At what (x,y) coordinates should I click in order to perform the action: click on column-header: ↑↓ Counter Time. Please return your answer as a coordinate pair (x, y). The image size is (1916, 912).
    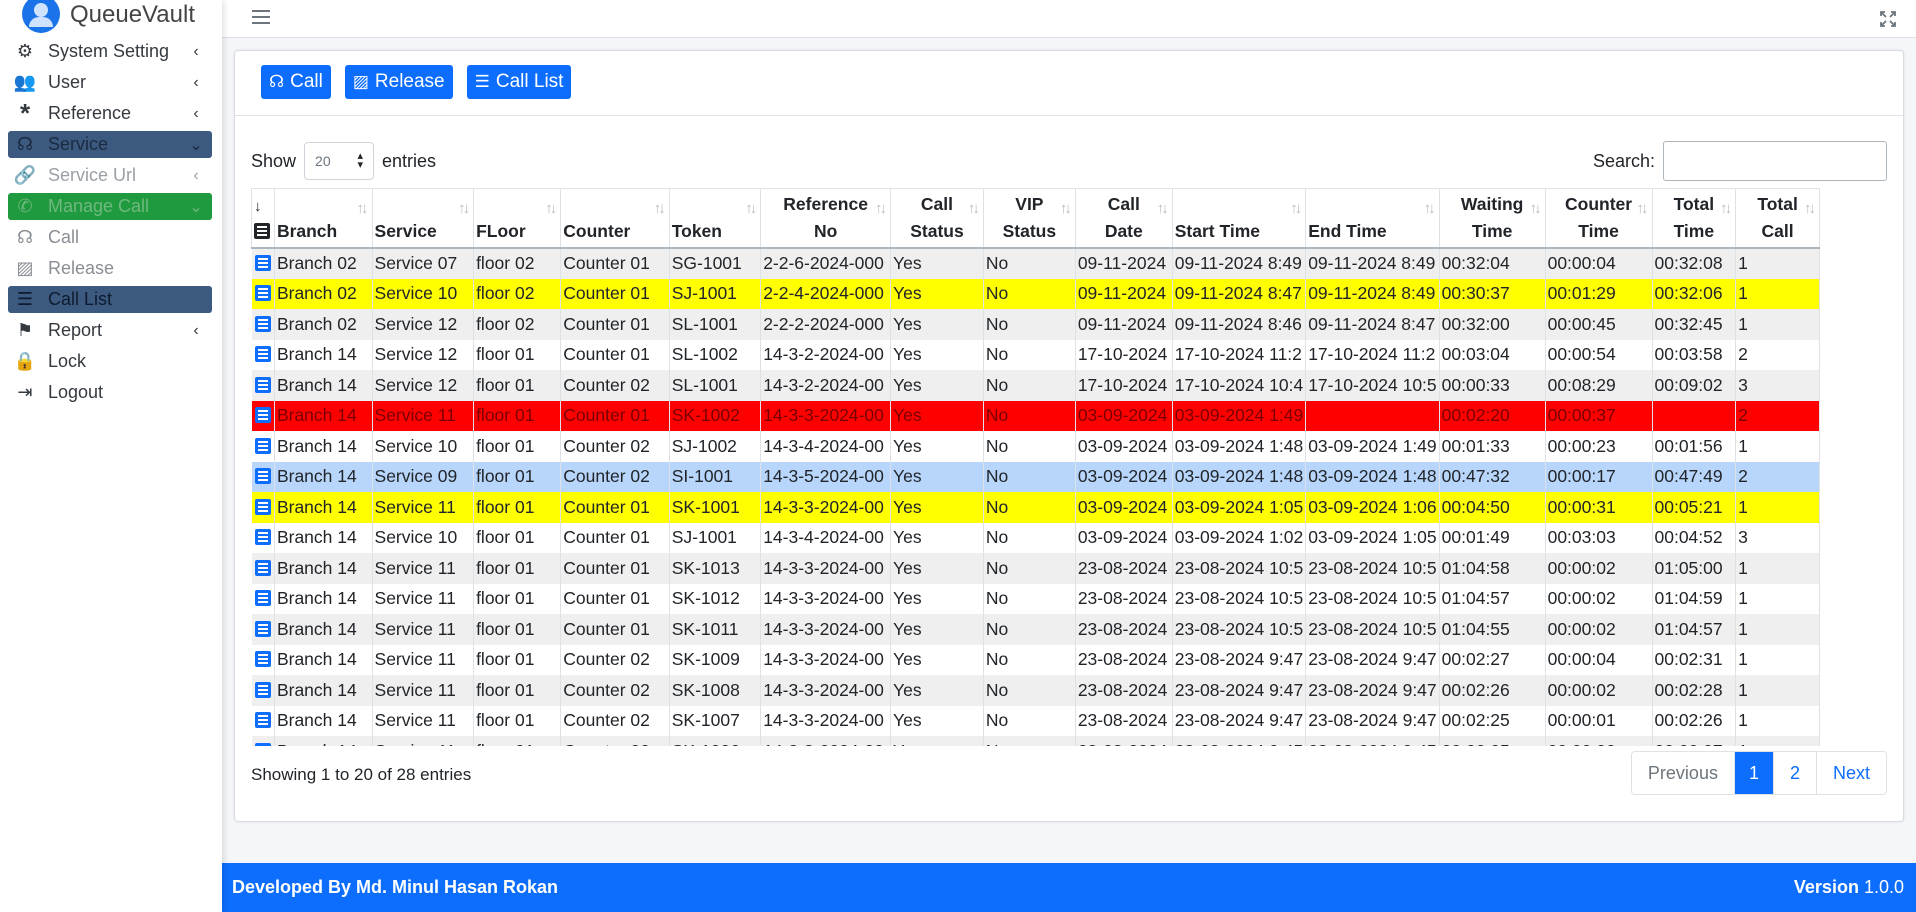
    Looking at the image, I should click on (1598, 218).